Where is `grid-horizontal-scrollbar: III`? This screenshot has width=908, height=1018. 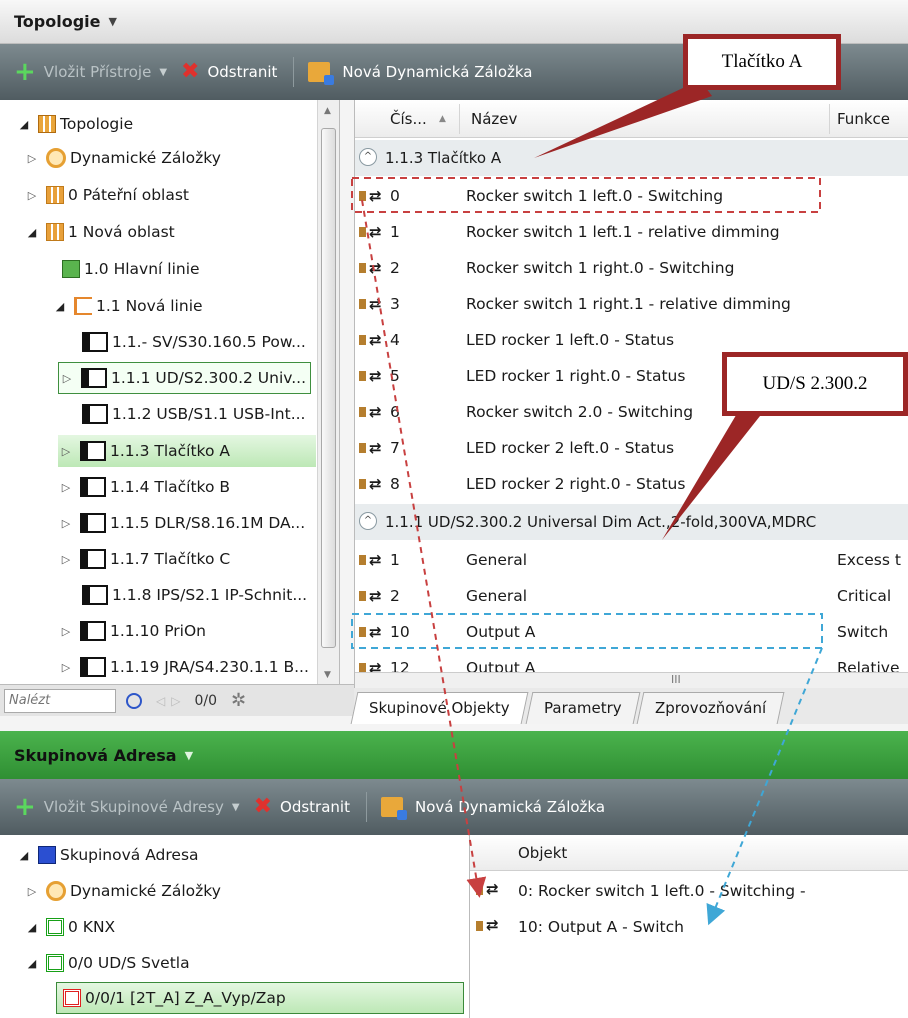
grid-horizontal-scrollbar: III is located at coordinates (631, 680).